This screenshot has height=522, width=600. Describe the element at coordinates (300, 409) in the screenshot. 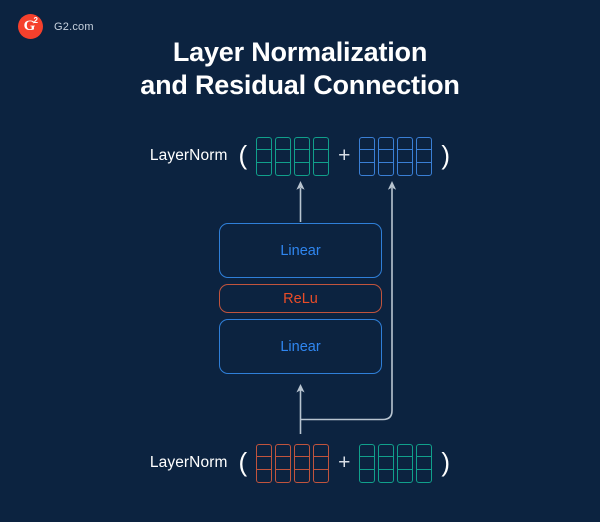

I see `input-to-linear-arrow` at that location.